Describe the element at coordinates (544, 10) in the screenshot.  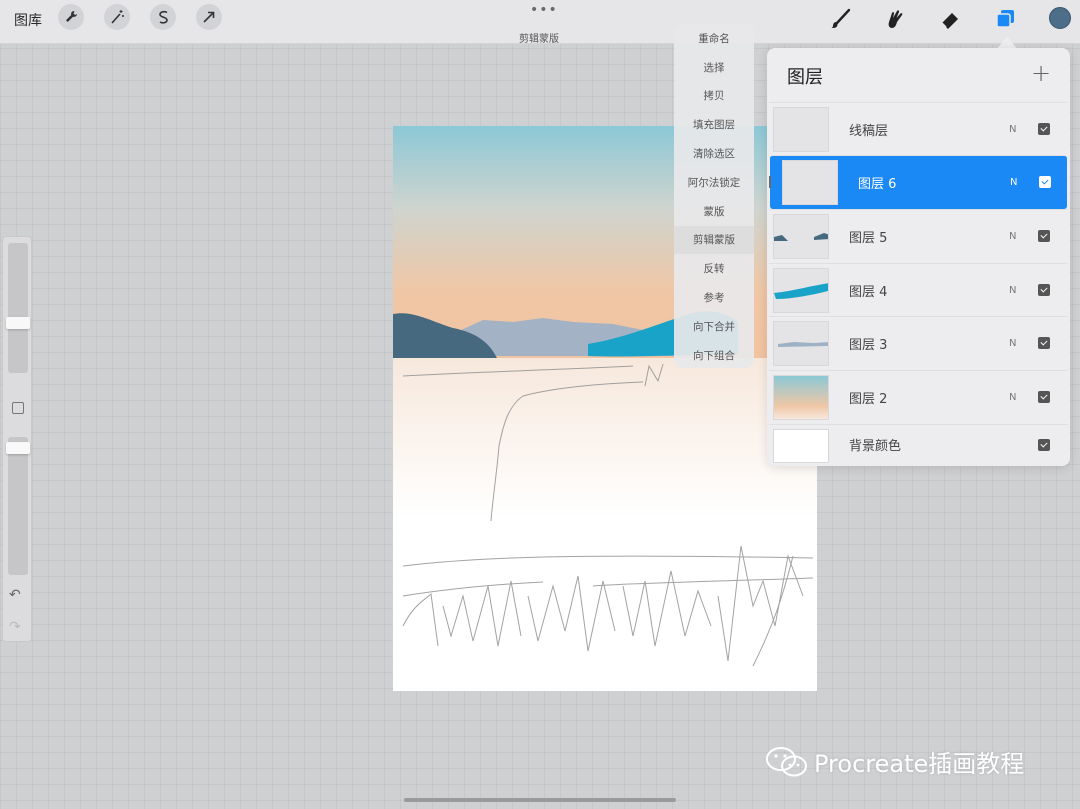
I see `more-dots: •••` at that location.